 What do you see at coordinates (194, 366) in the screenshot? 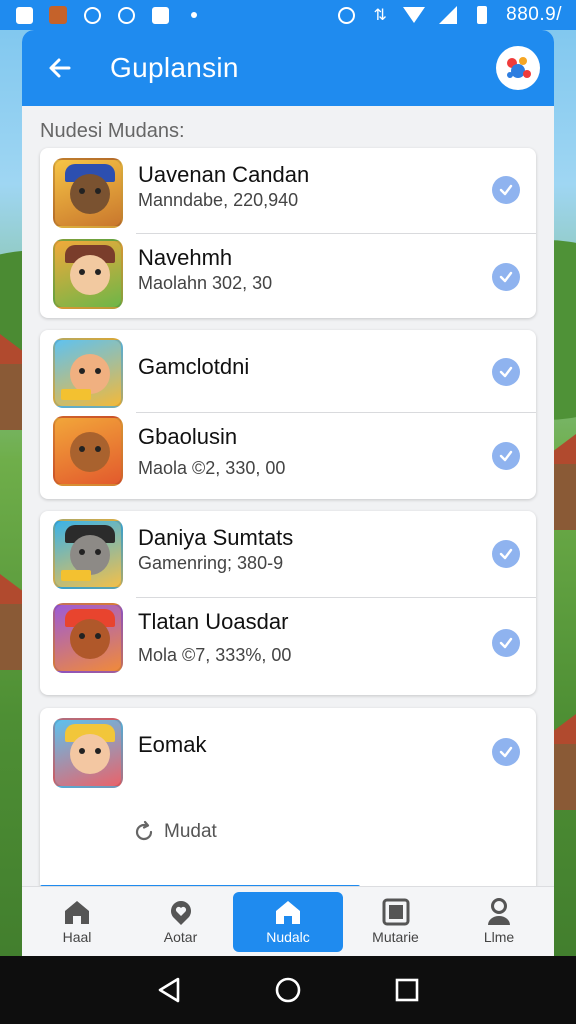
I see `item-title: Gamclotdni` at bounding box center [194, 366].